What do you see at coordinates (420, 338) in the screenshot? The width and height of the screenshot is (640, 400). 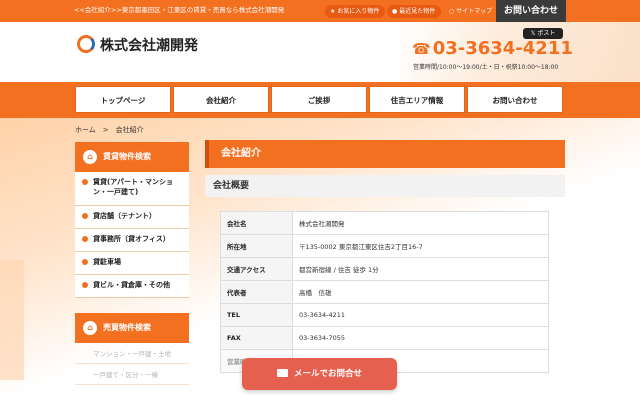 I see `row-value: 03-3634-7055` at bounding box center [420, 338].